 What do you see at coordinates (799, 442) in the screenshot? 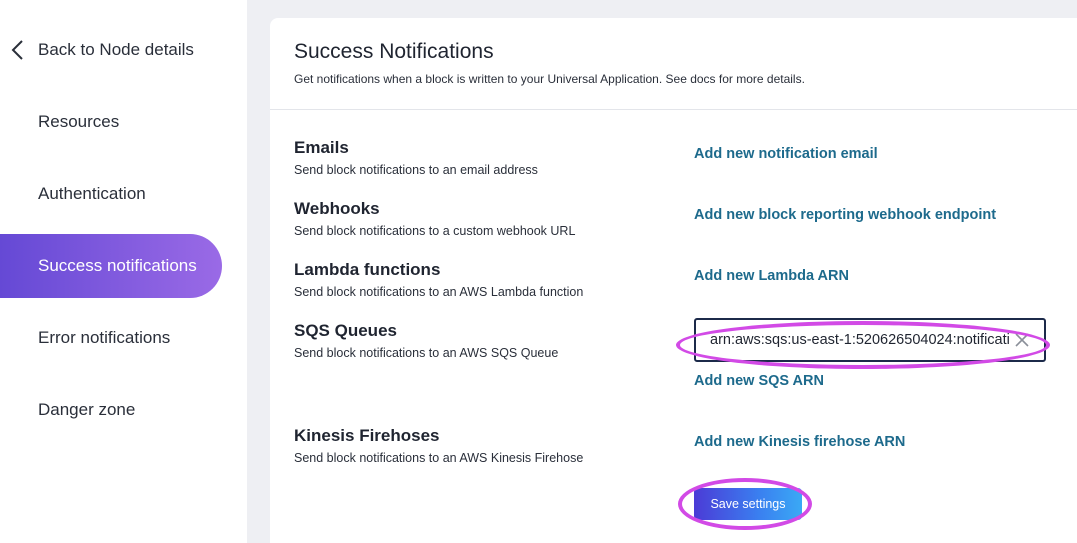
I see `add-kinesis-arn-link: Add new Kinesis firehose ARN` at bounding box center [799, 442].